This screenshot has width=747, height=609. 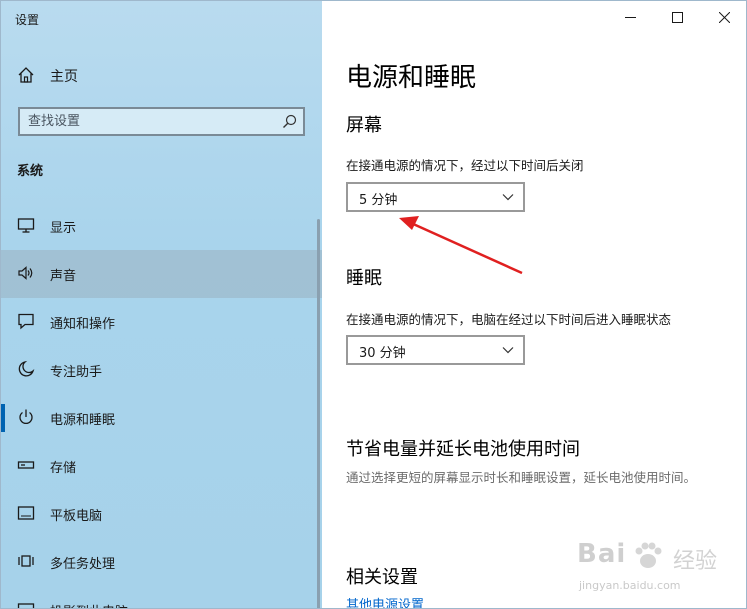 I want to click on power-icon, so click(x=26, y=416).